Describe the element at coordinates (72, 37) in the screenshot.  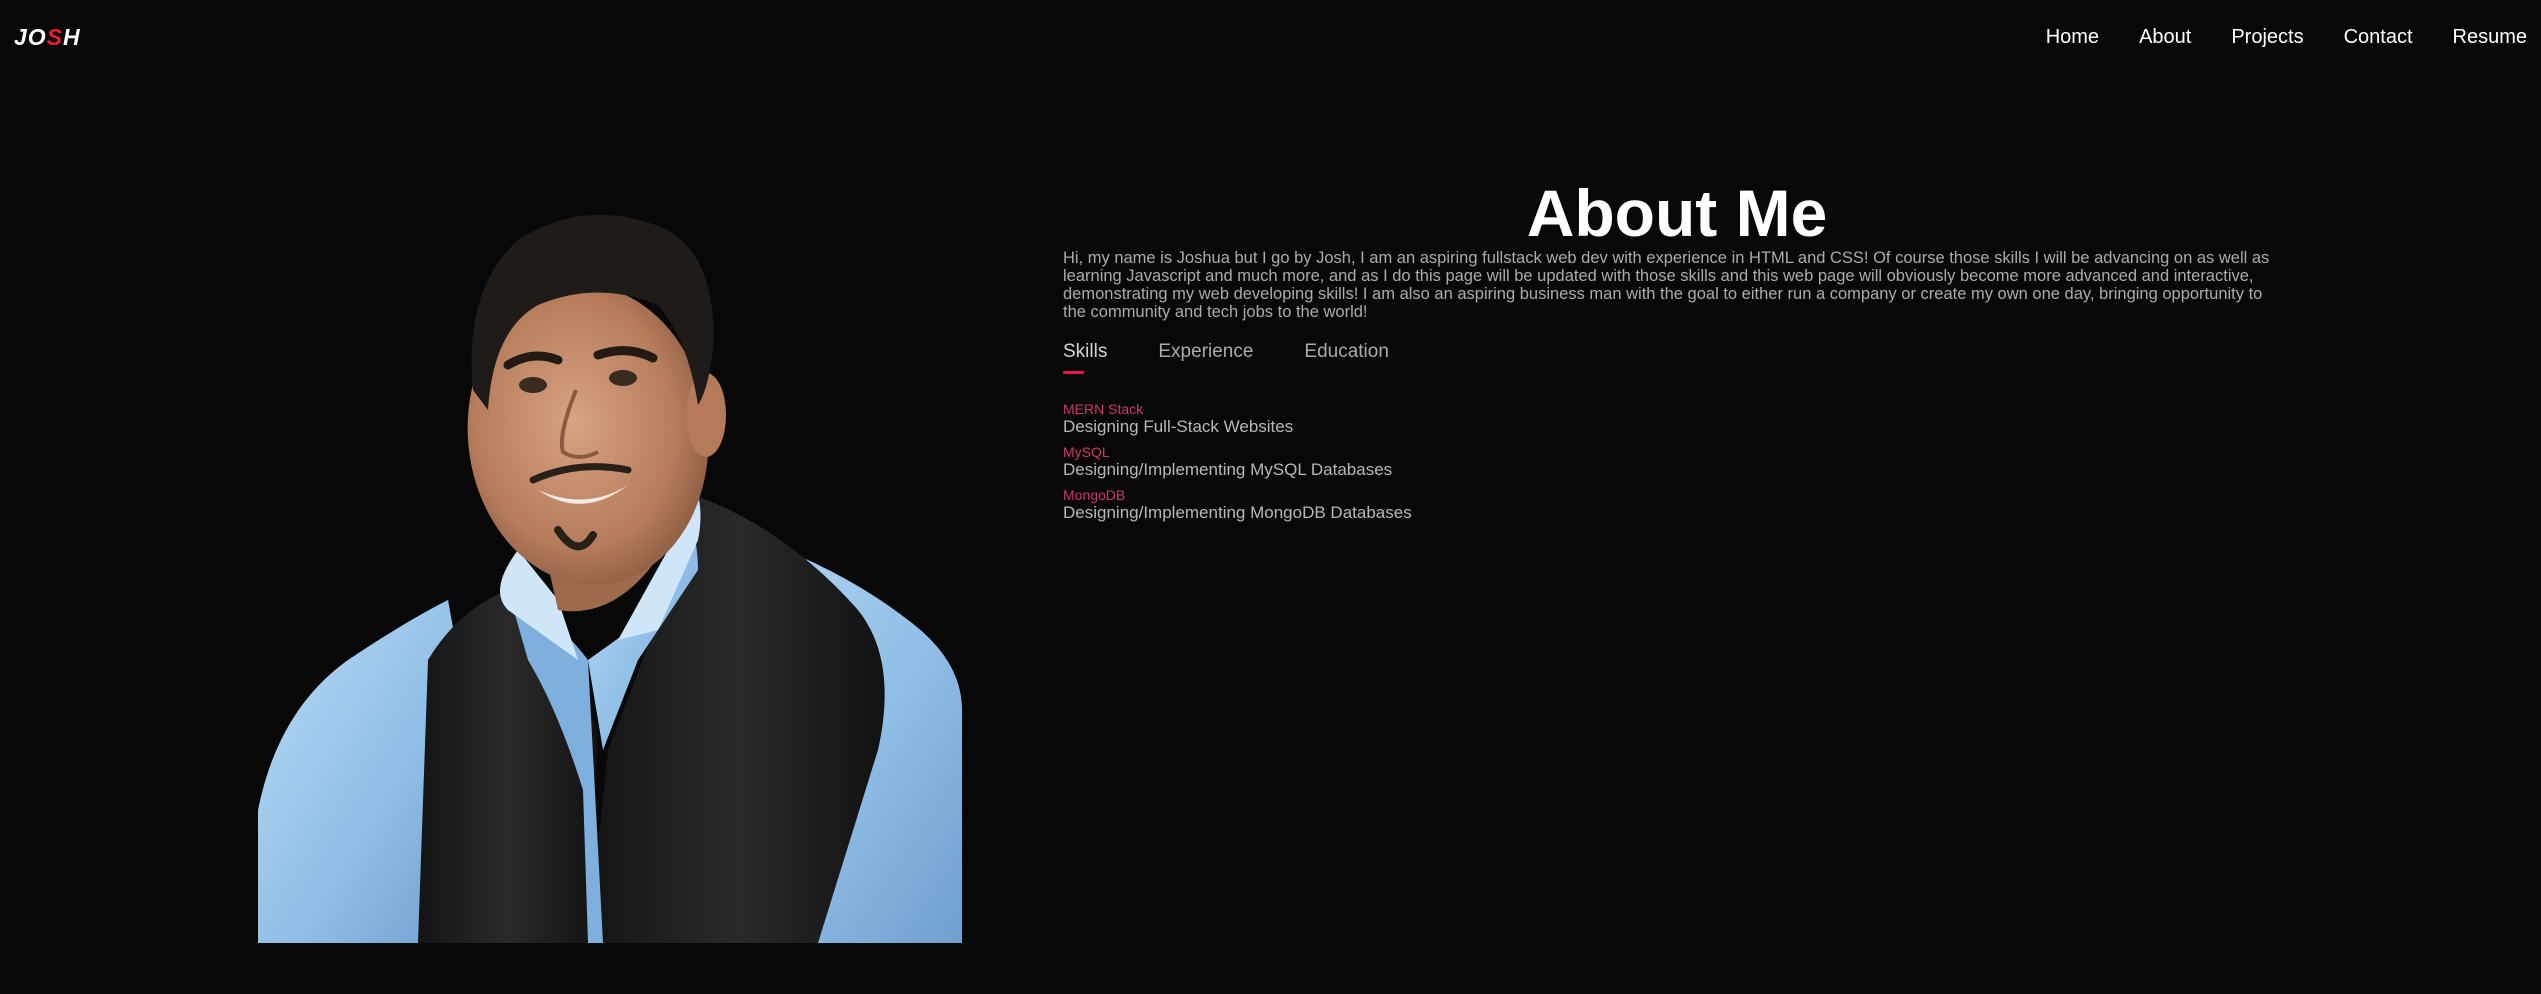
I see `logo-text-end: H` at that location.